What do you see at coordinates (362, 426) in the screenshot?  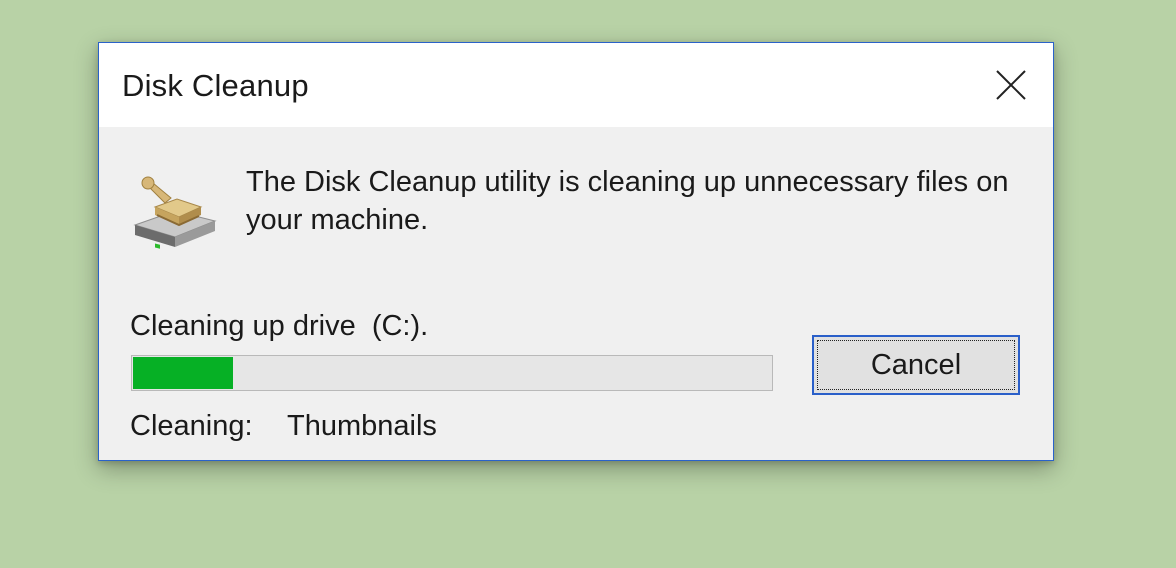 I see `cleaning-item: Thumbnails` at bounding box center [362, 426].